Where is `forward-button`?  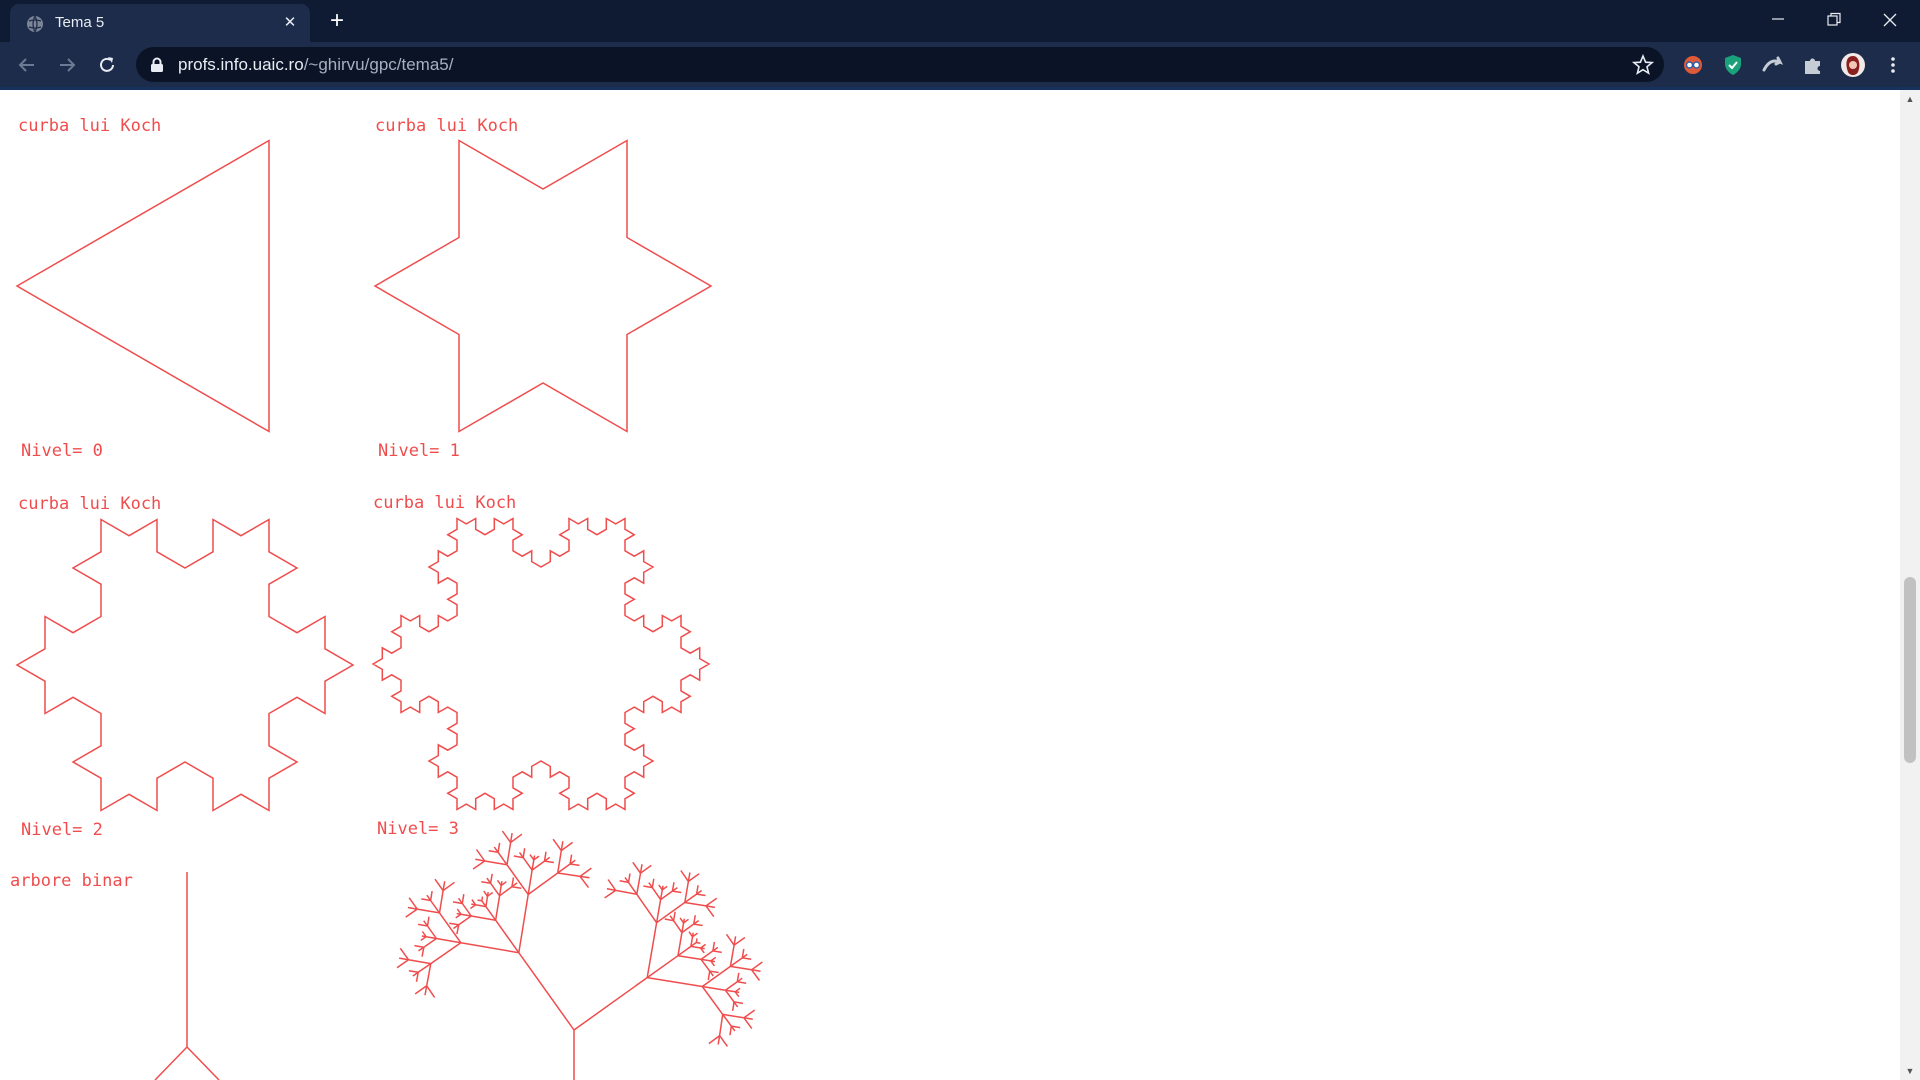 forward-button is located at coordinates (67, 65).